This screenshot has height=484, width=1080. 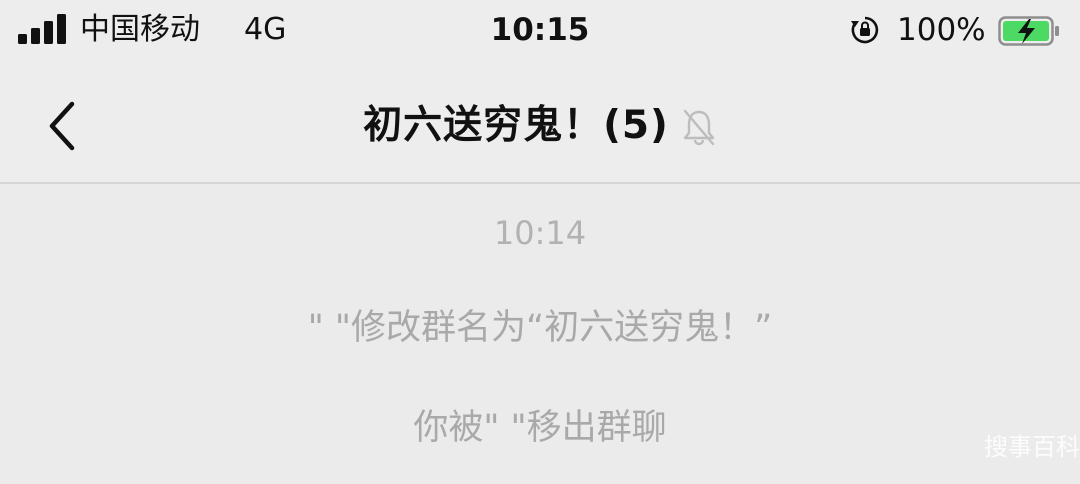 I want to click on status-bar: 中国移动 4G 10:15 100%, so click(x=540, y=32).